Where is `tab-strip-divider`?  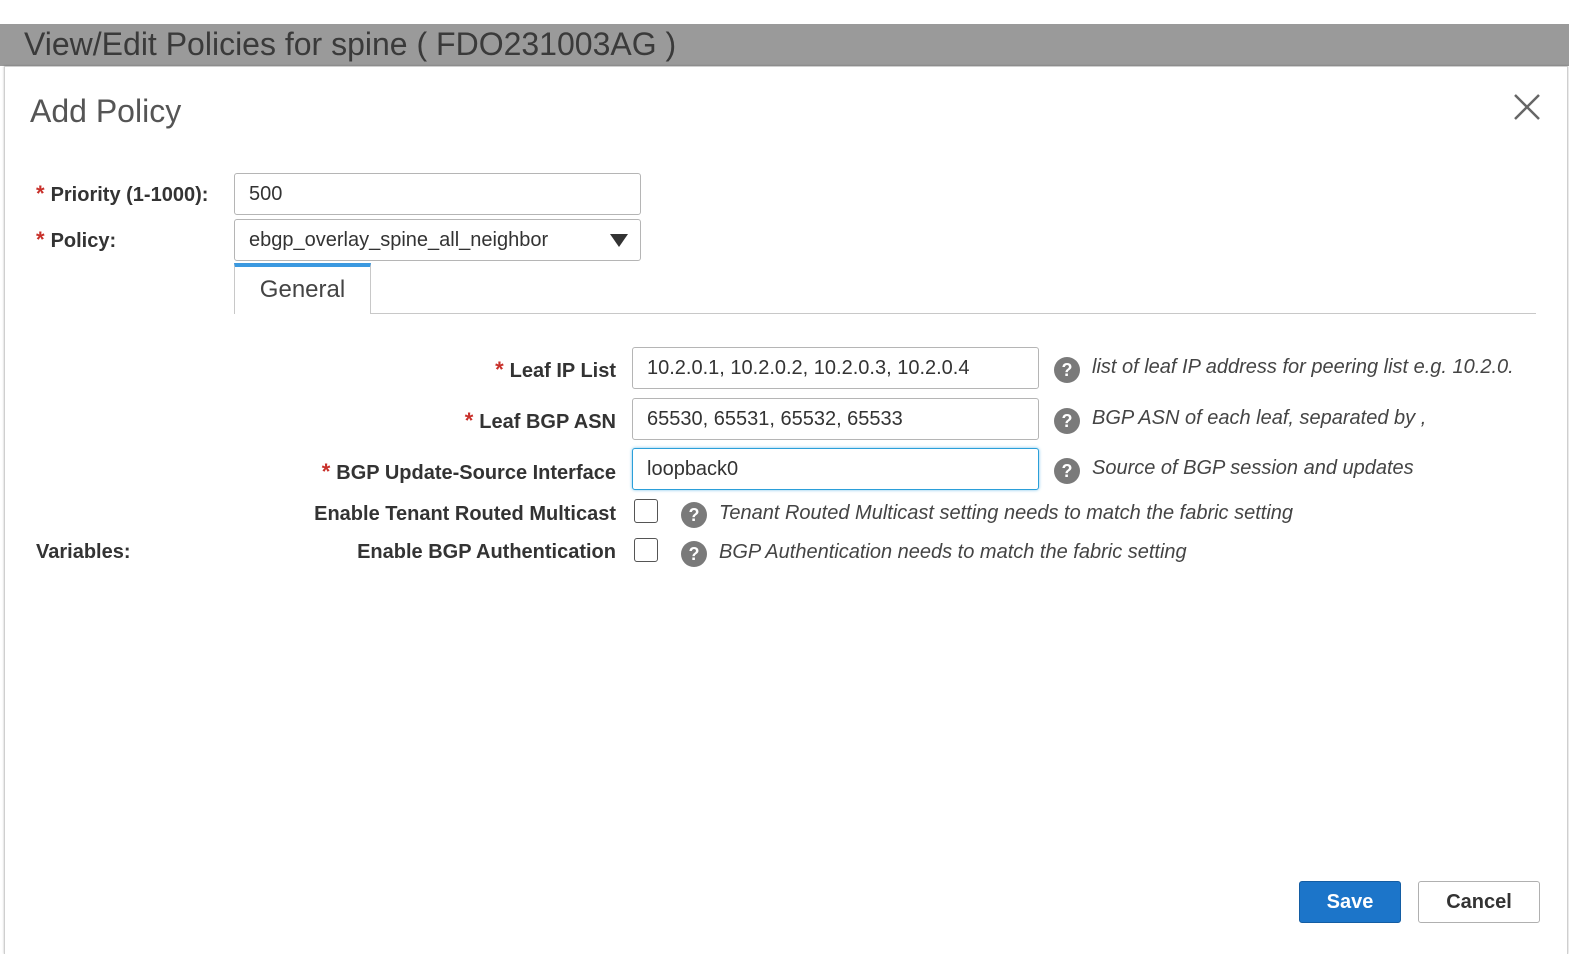 tab-strip-divider is located at coordinates (885, 313).